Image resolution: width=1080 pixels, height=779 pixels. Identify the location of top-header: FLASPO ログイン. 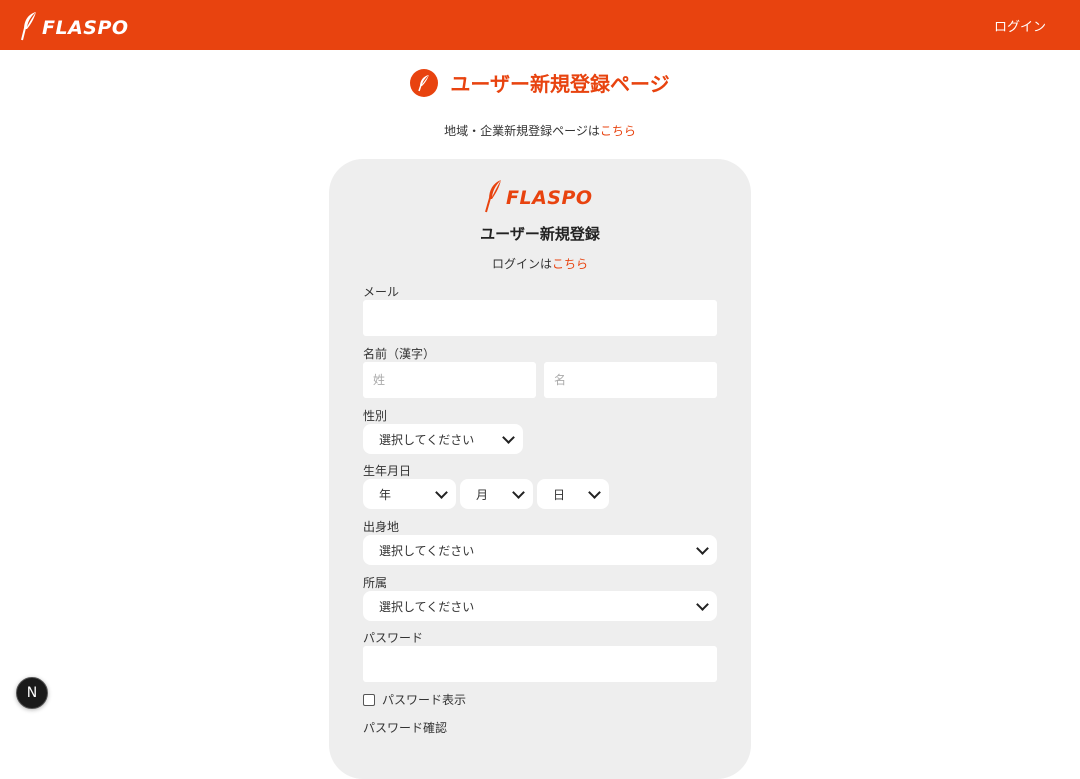
(540, 25).